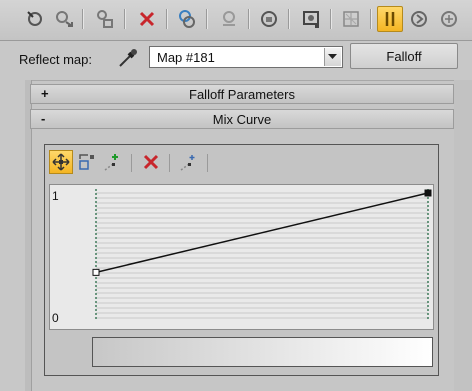  Describe the element at coordinates (186, 57) in the screenshot. I see `map-name-value: Map #181` at that location.